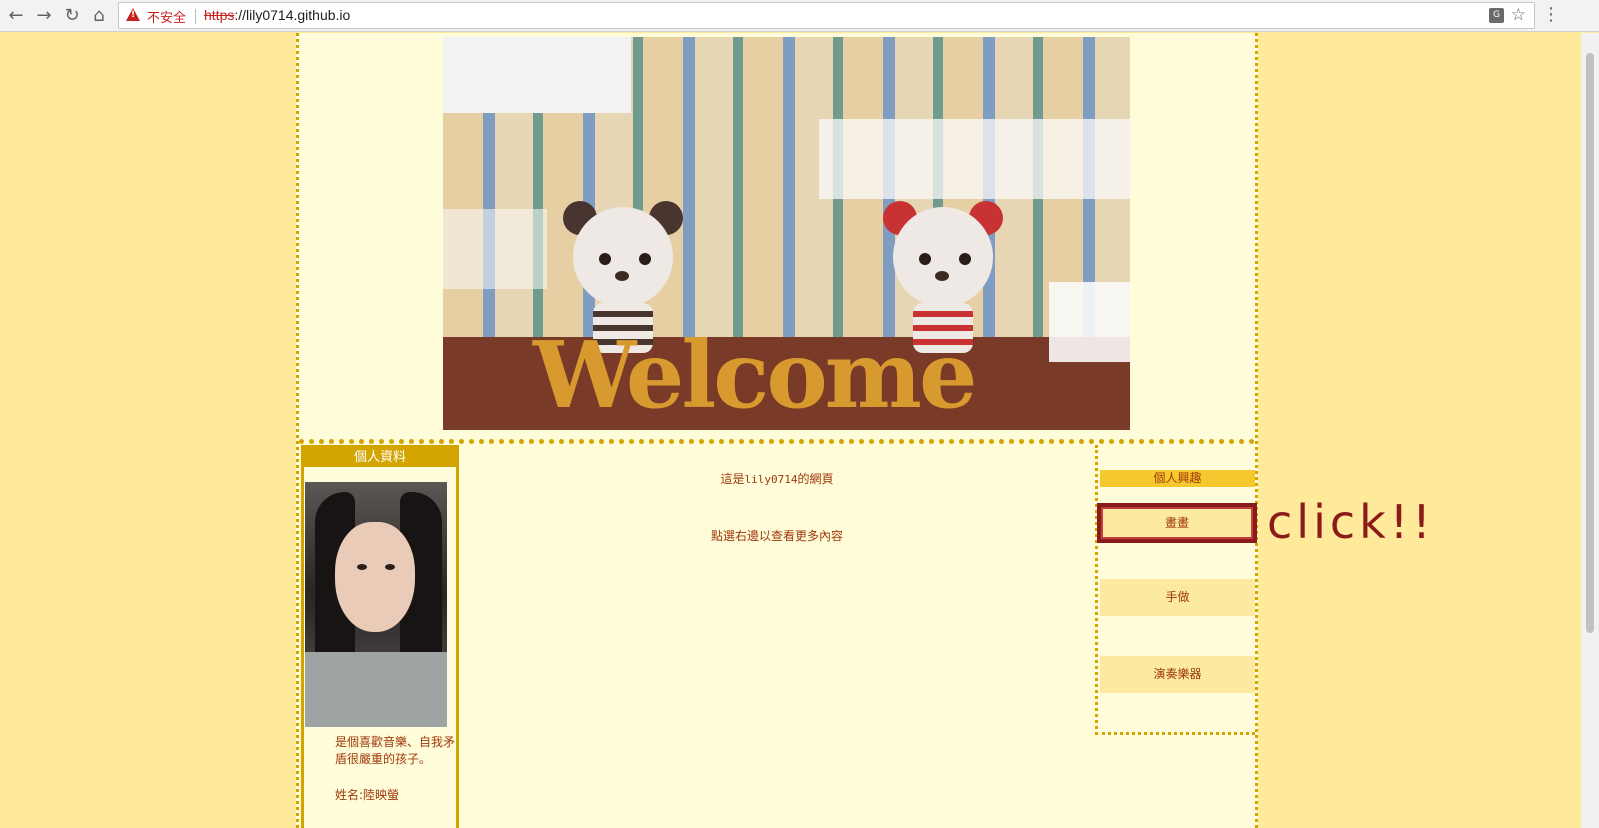 The image size is (1599, 828). Describe the element at coordinates (16, 16) in the screenshot. I see `back-icon: ←` at that location.